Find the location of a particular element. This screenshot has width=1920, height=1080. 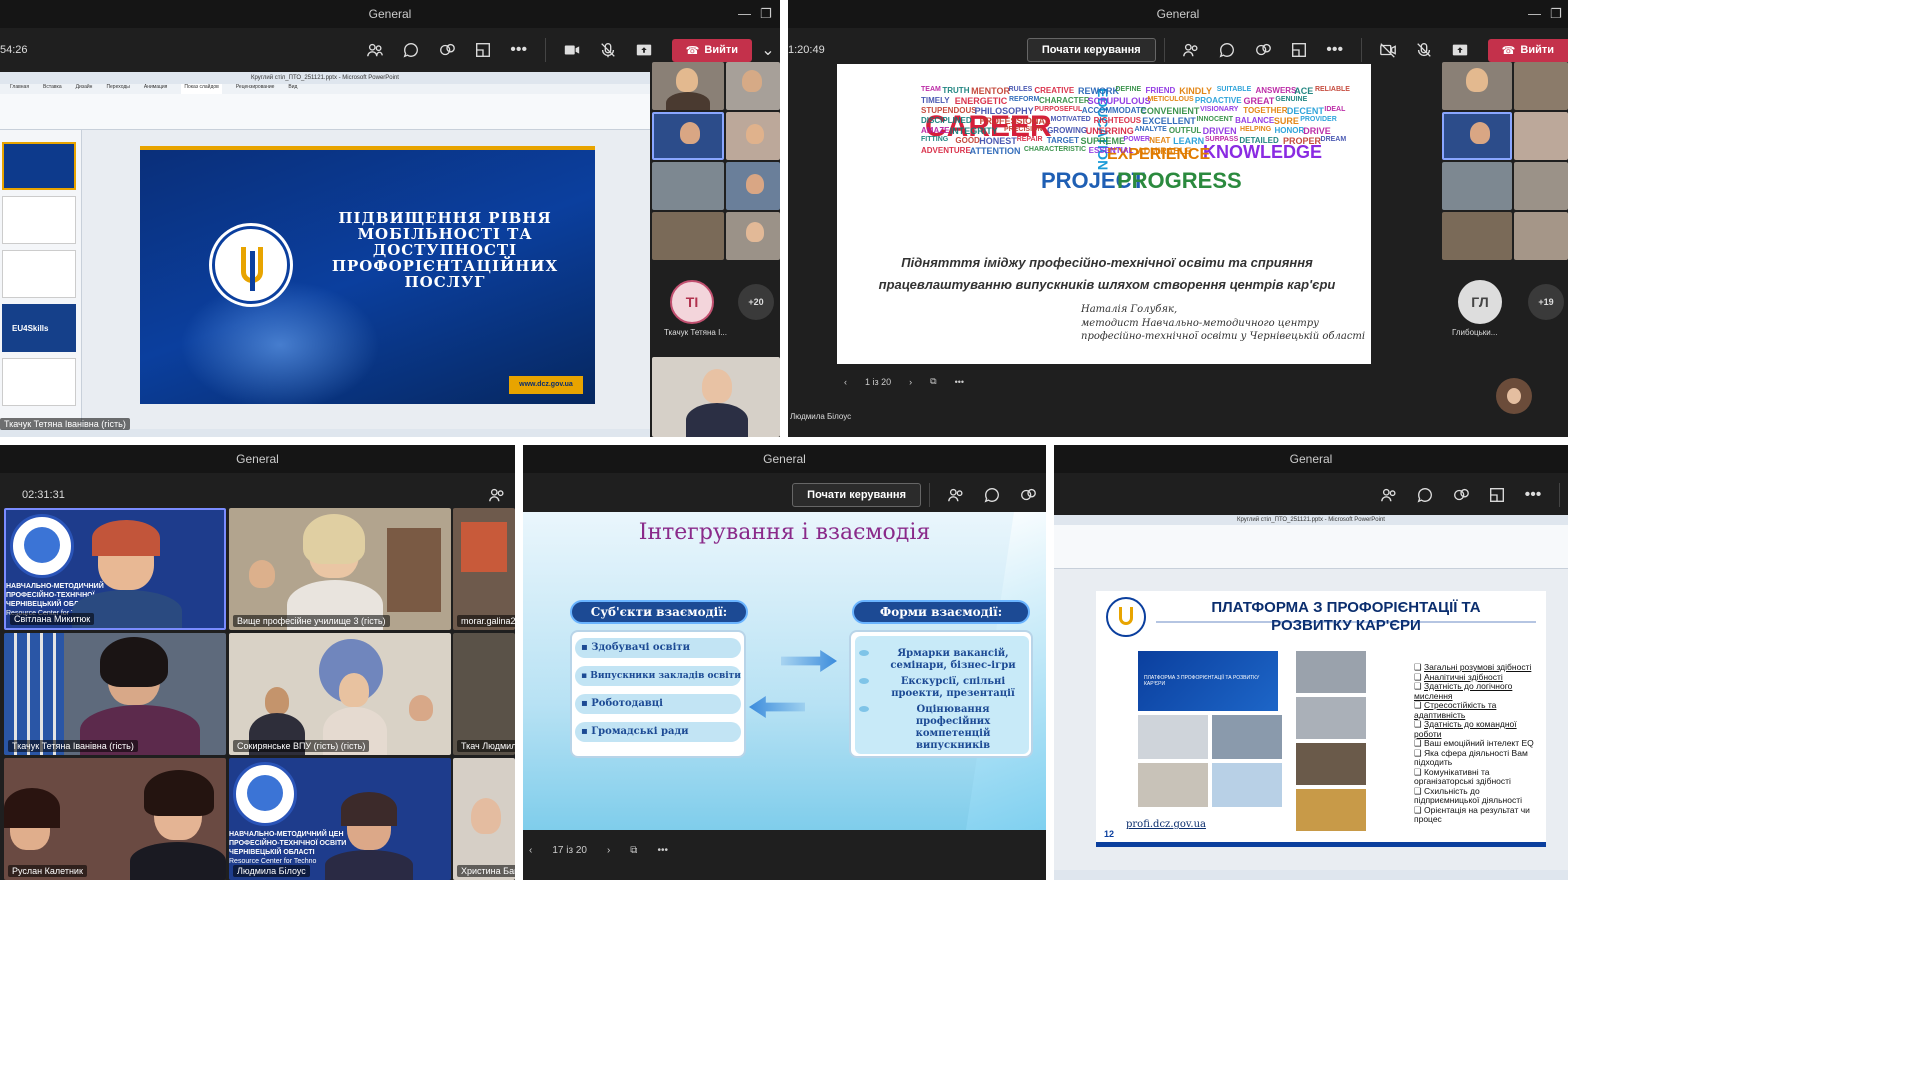

ribbon-tab: Показ слайдов is located at coordinates (201, 89).